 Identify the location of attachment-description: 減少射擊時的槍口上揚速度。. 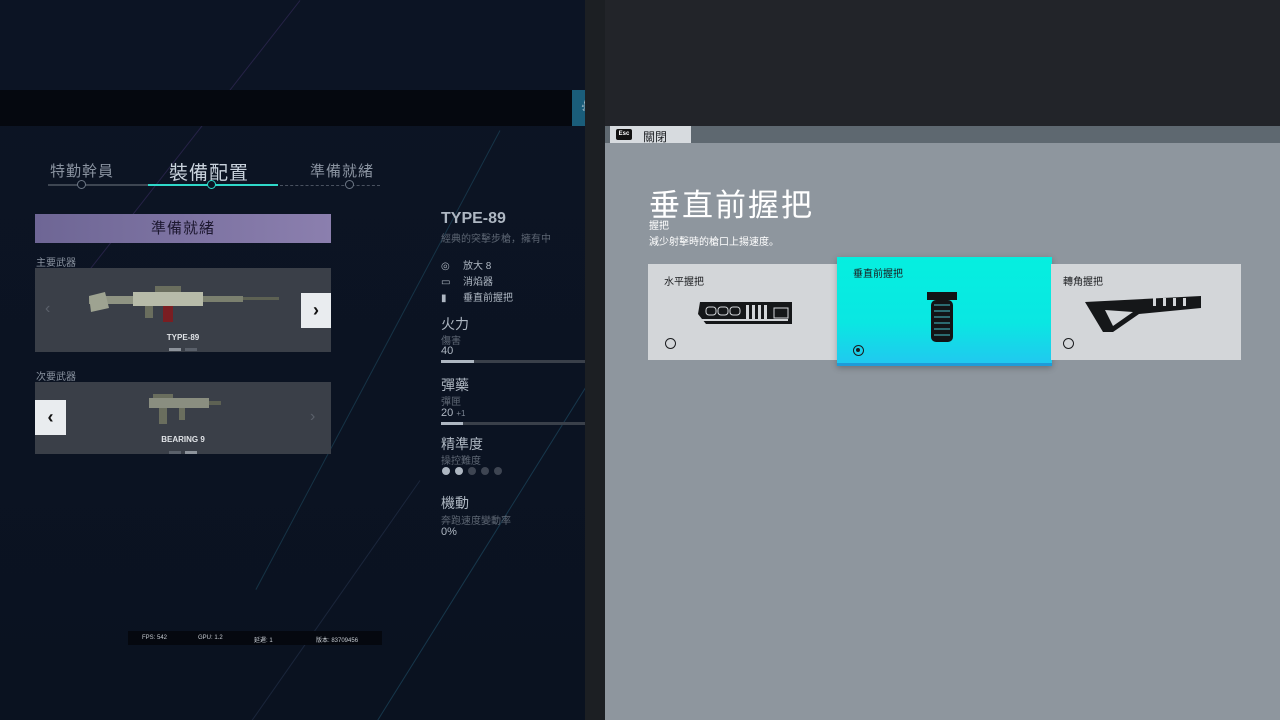
(714, 242).